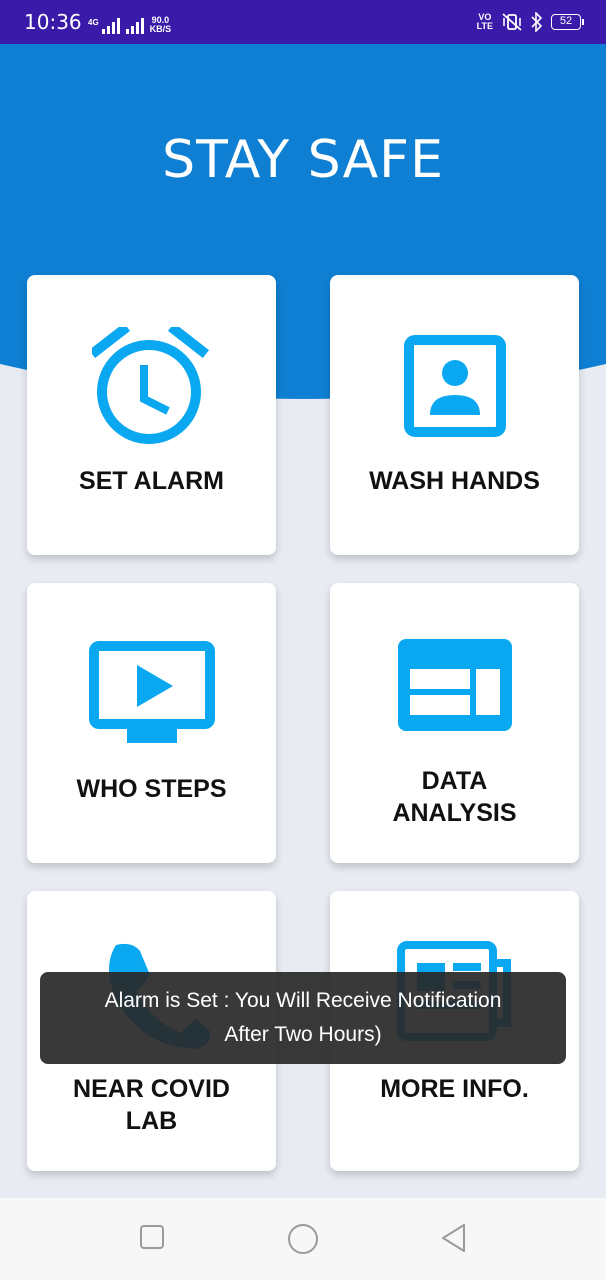 The height and width of the screenshot is (1280, 606). Describe the element at coordinates (151, 1105) in the screenshot. I see `card-label: NEAR COVID LAB` at that location.